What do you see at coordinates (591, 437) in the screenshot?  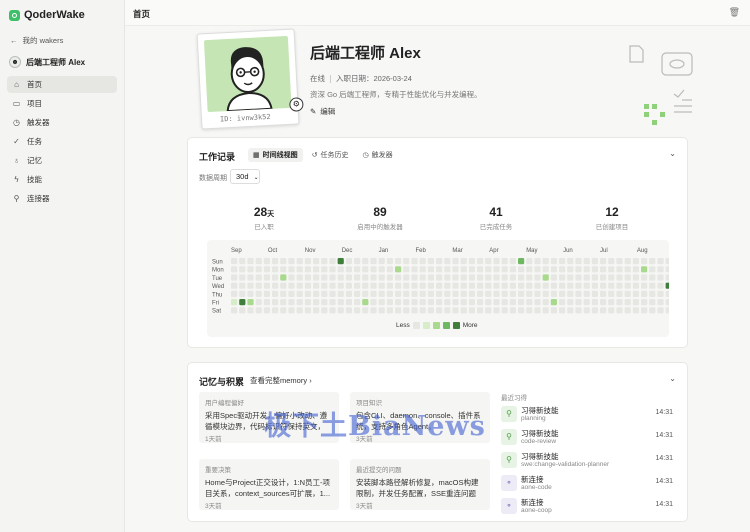 I see `recent-item: ⚲ 习得新技能 code-review 14:31` at bounding box center [591, 437].